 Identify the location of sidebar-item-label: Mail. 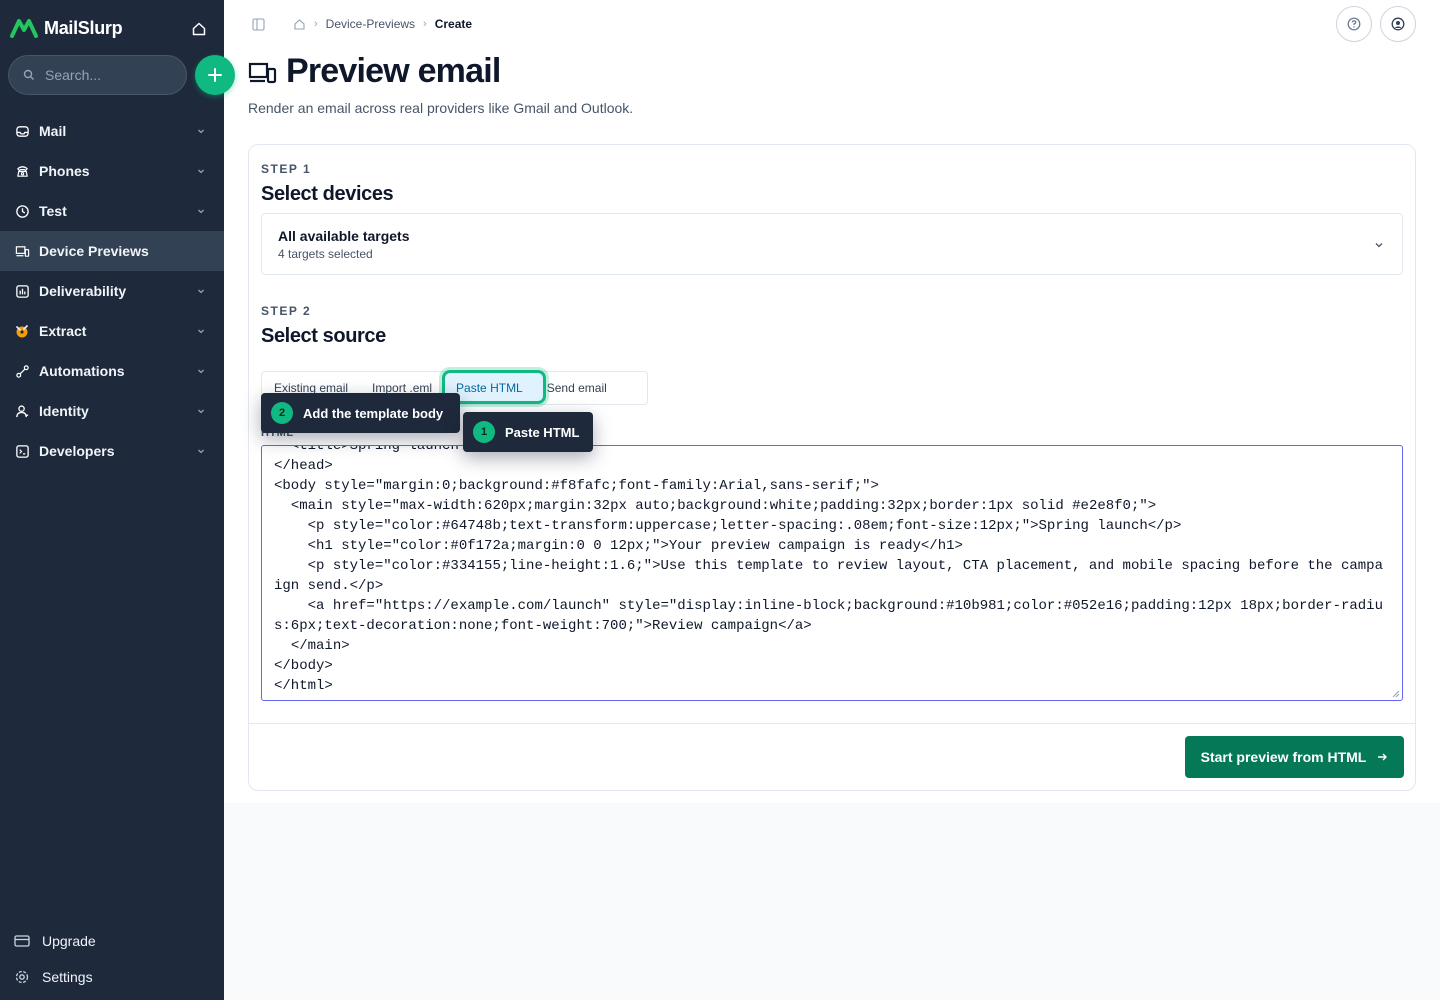
(53, 131).